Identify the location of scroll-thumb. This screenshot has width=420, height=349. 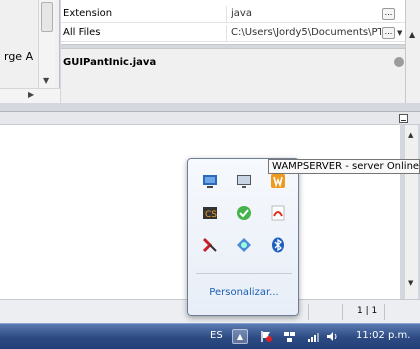
(47, 17).